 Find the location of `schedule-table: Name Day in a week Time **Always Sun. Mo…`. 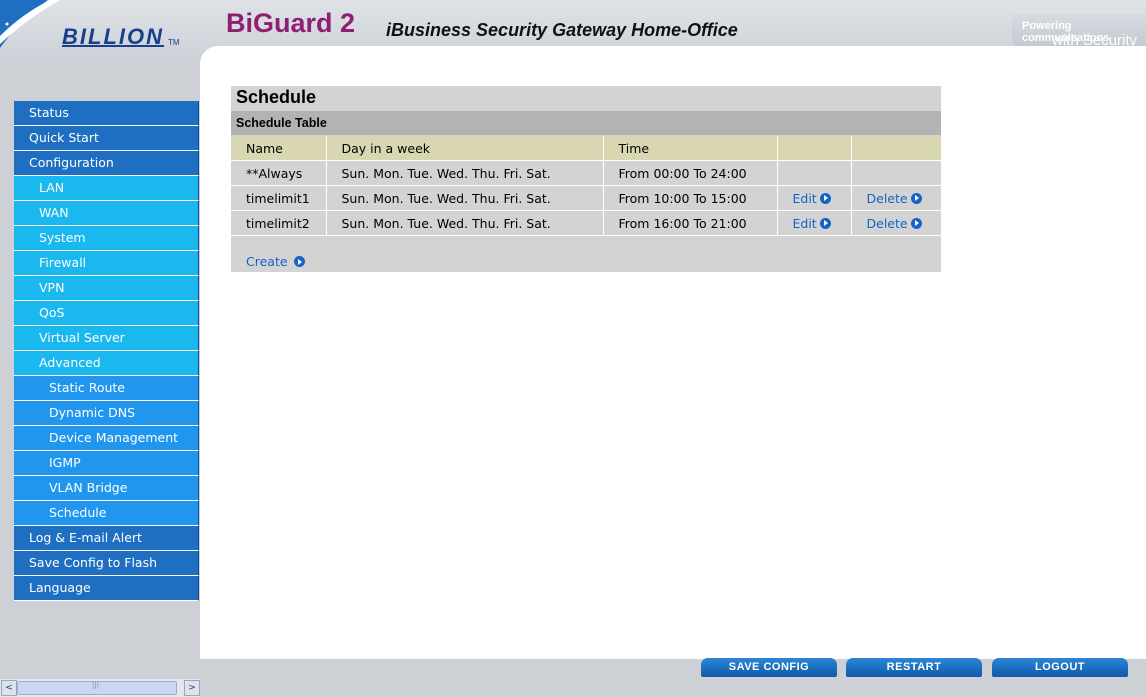

schedule-table: Name Day in a week Time **Always Sun. Mo… is located at coordinates (586, 186).